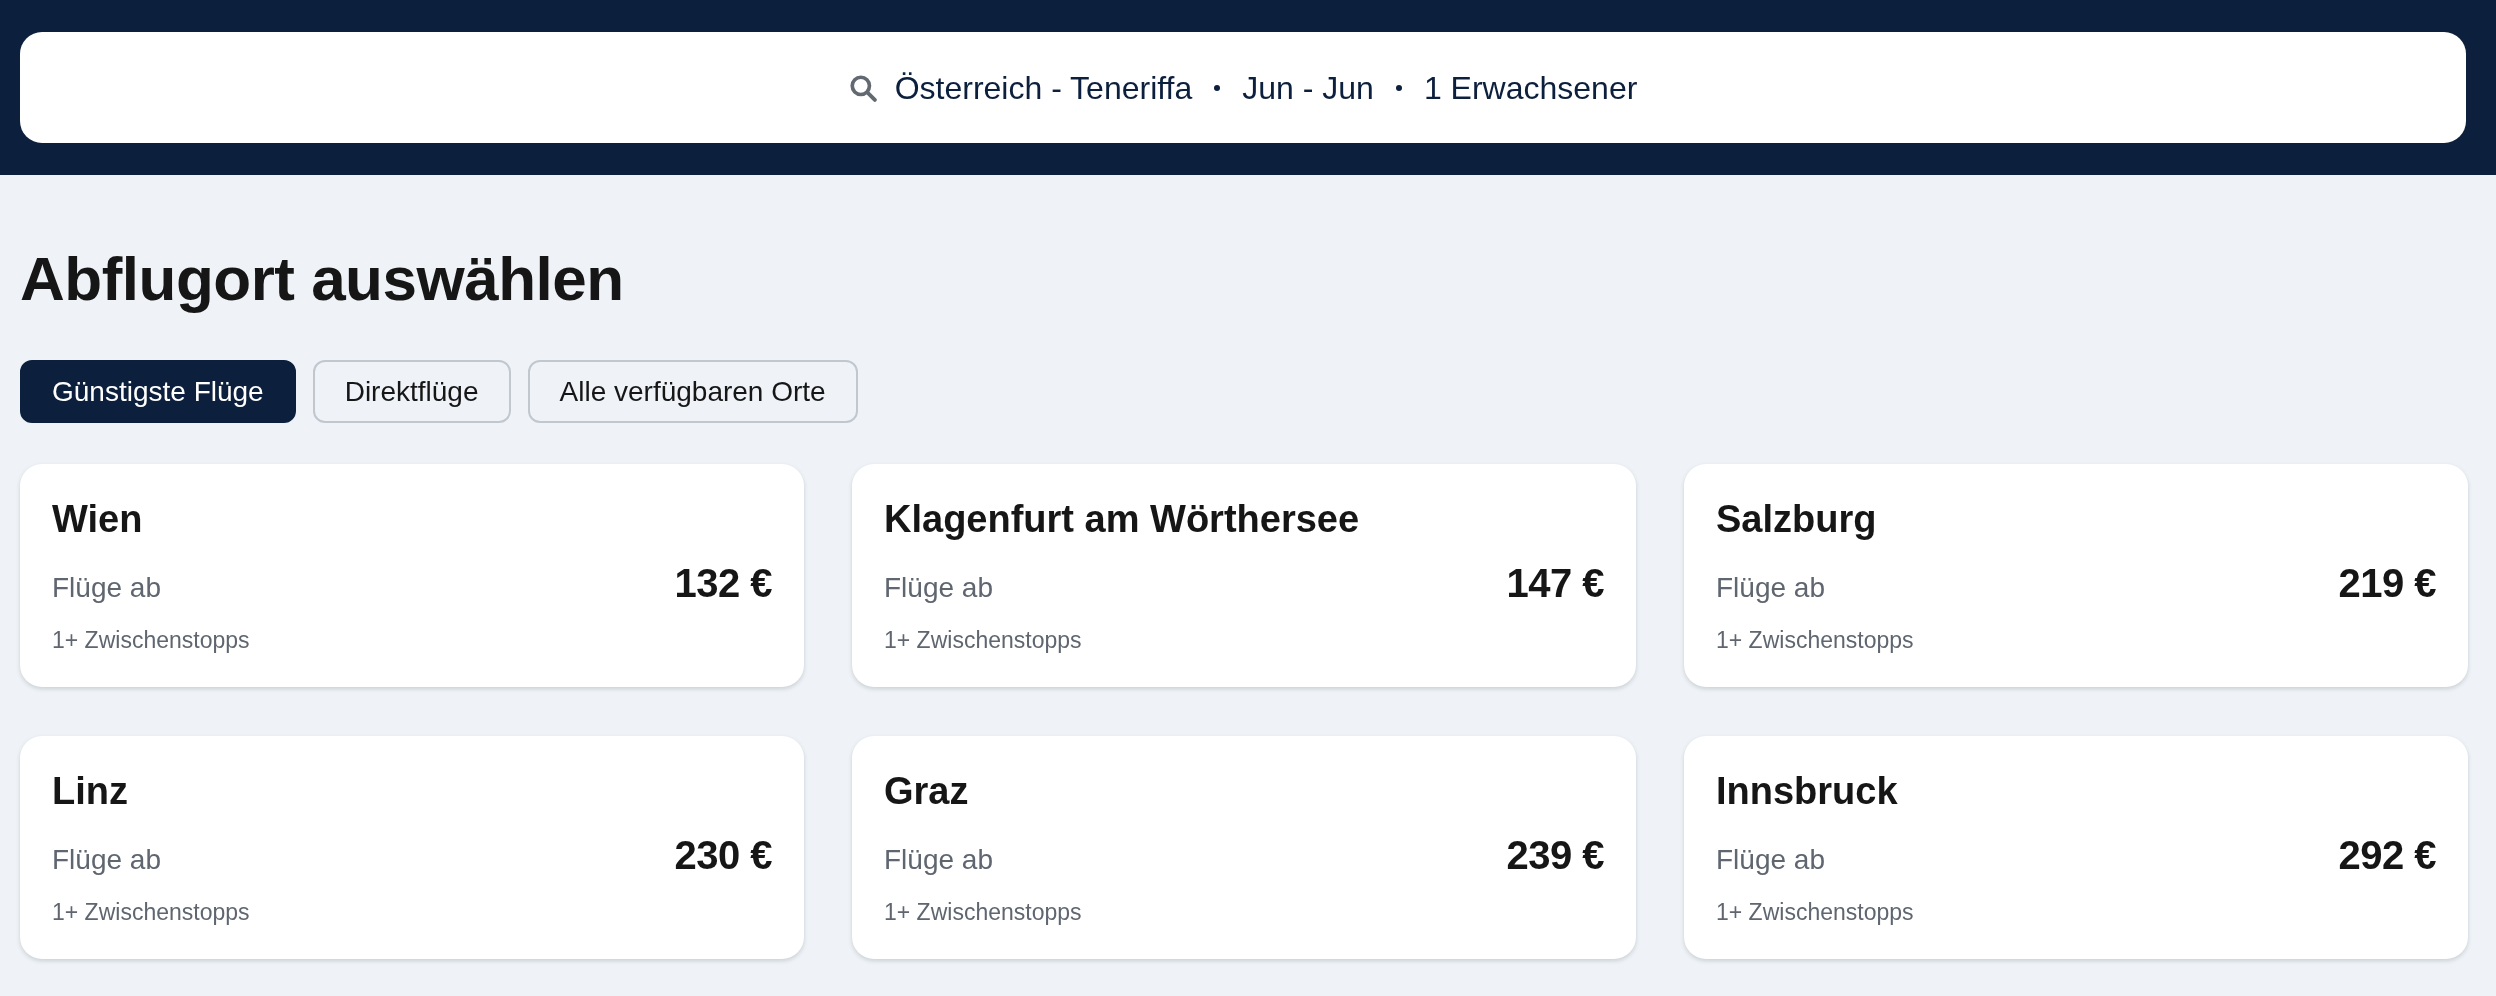  Describe the element at coordinates (158, 391) in the screenshot. I see `filter-tab: Günstigste Flüge` at that location.